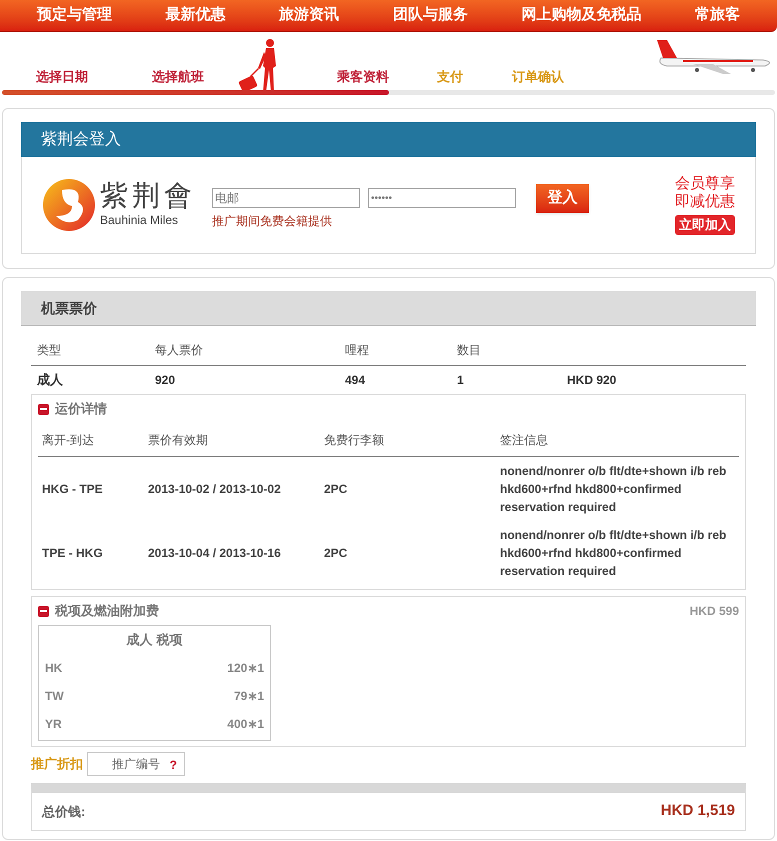 The height and width of the screenshot is (841, 777). Describe the element at coordinates (354, 440) in the screenshot. I see `column-header: 免费行李额` at that location.